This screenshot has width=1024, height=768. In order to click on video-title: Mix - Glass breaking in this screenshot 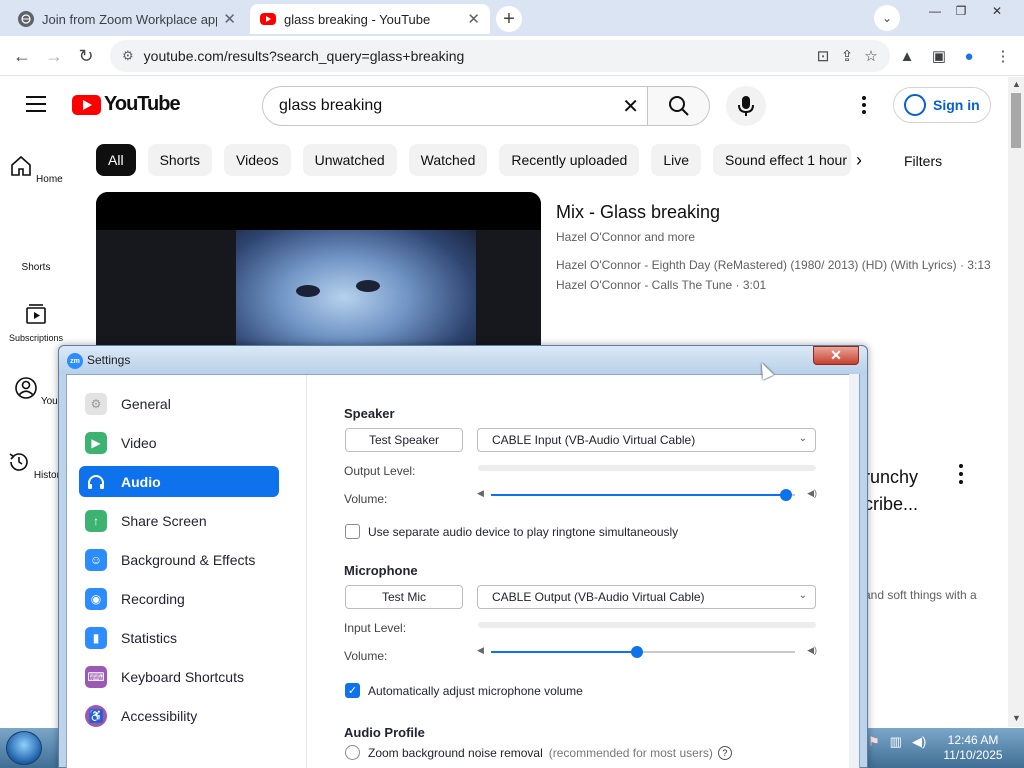, I will do `click(638, 212)`.